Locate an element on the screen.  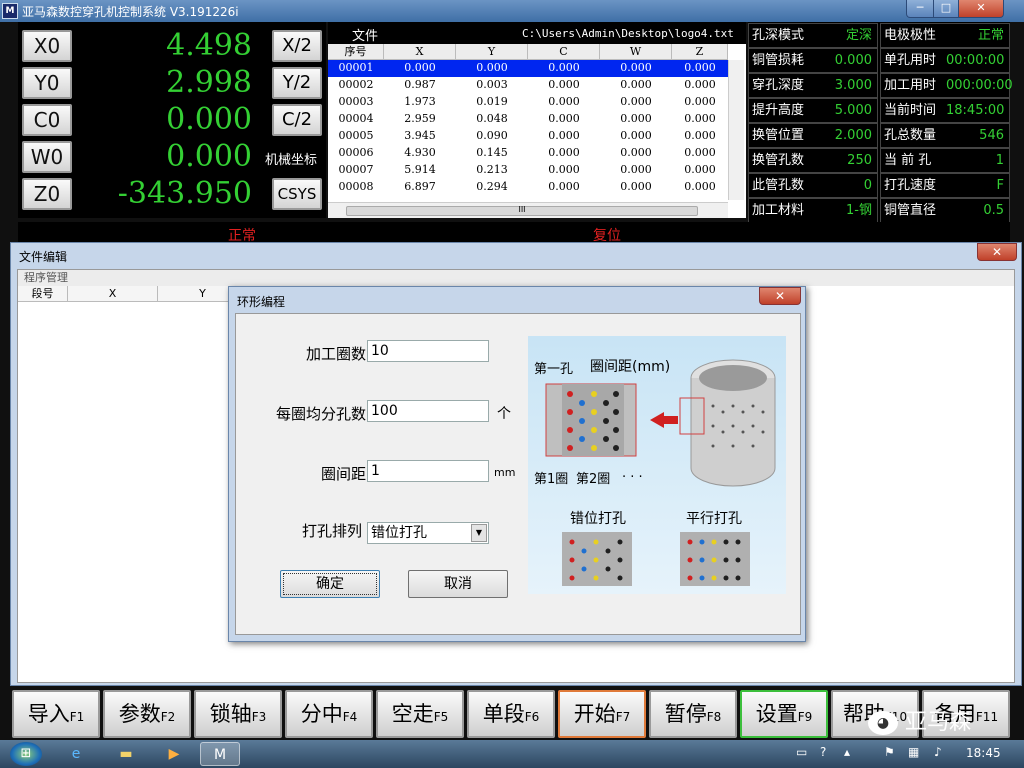
scroll-thumb: III is located at coordinates (522, 211).